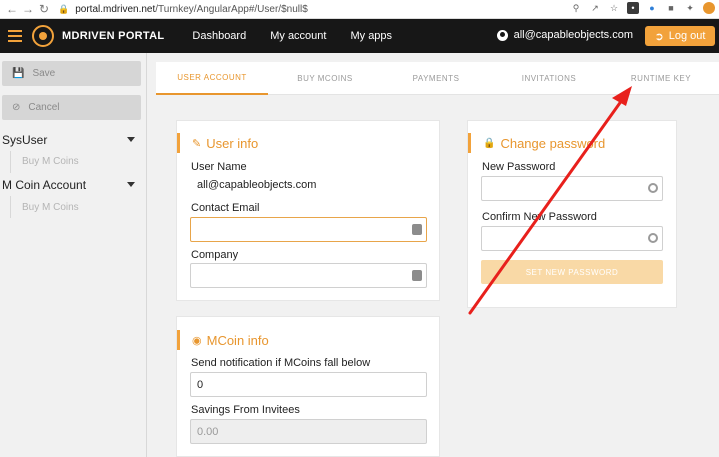  What do you see at coordinates (502, 35) in the screenshot?
I see `user-icon` at bounding box center [502, 35].